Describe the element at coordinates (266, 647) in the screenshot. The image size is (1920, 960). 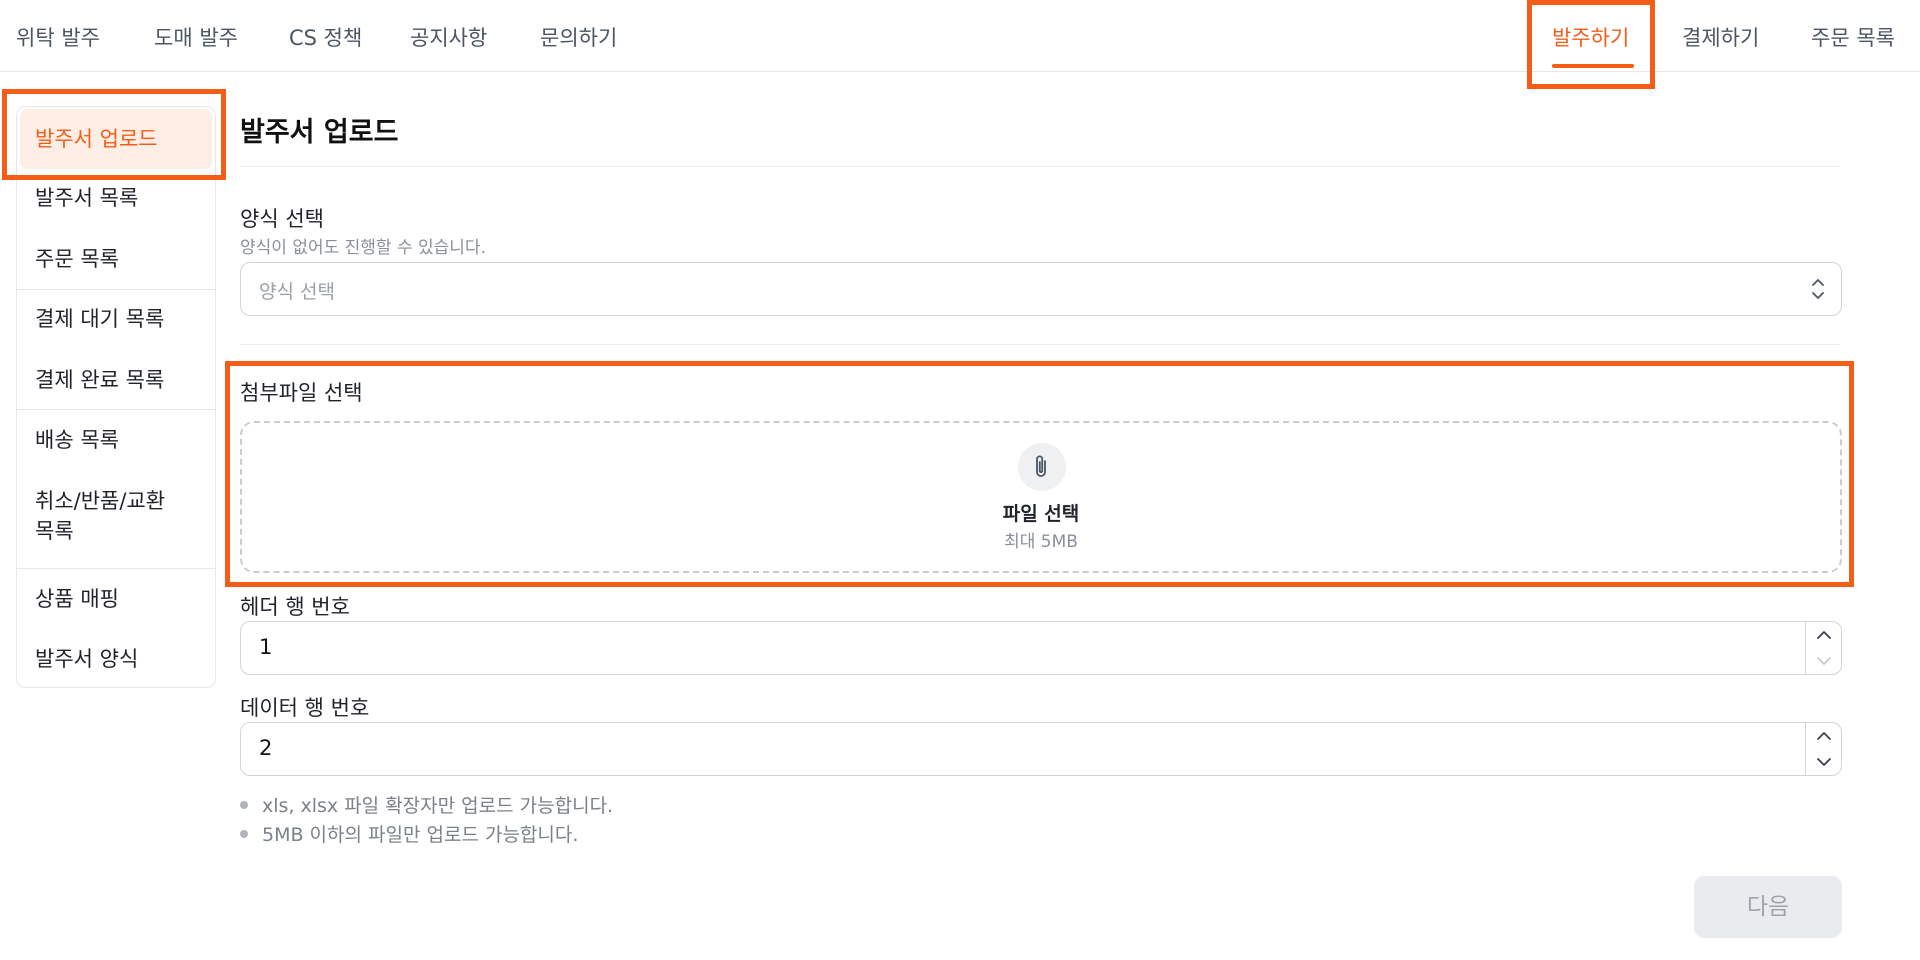
I see `header-row-value: 1` at that location.